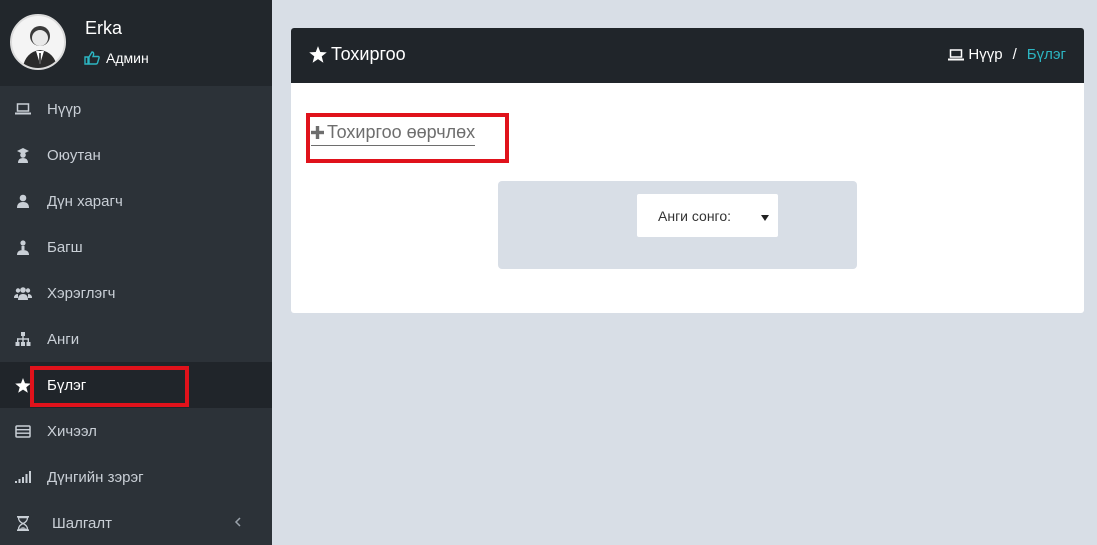 This screenshot has height=545, width=1097. I want to click on profile-role: Админ, so click(116, 58).